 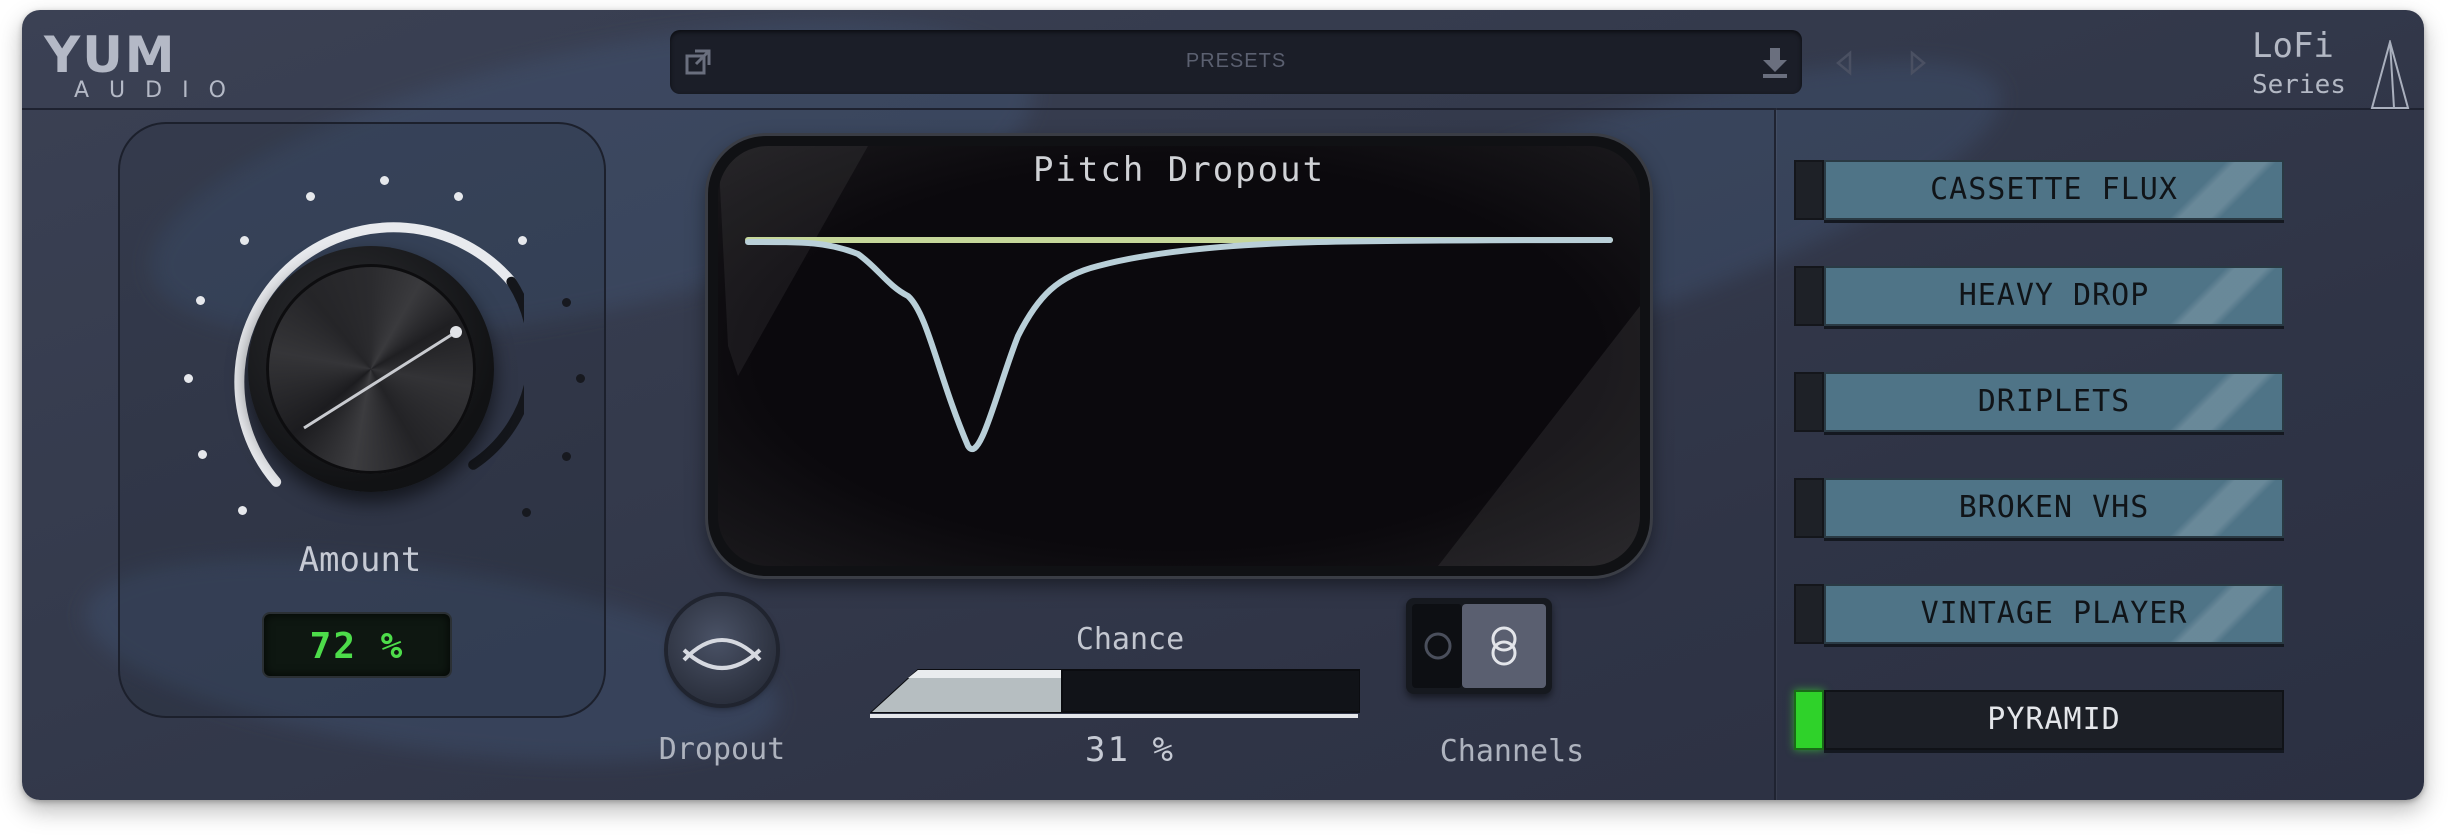 I want to click on presets-bar: PRESETS, so click(x=1236, y=62).